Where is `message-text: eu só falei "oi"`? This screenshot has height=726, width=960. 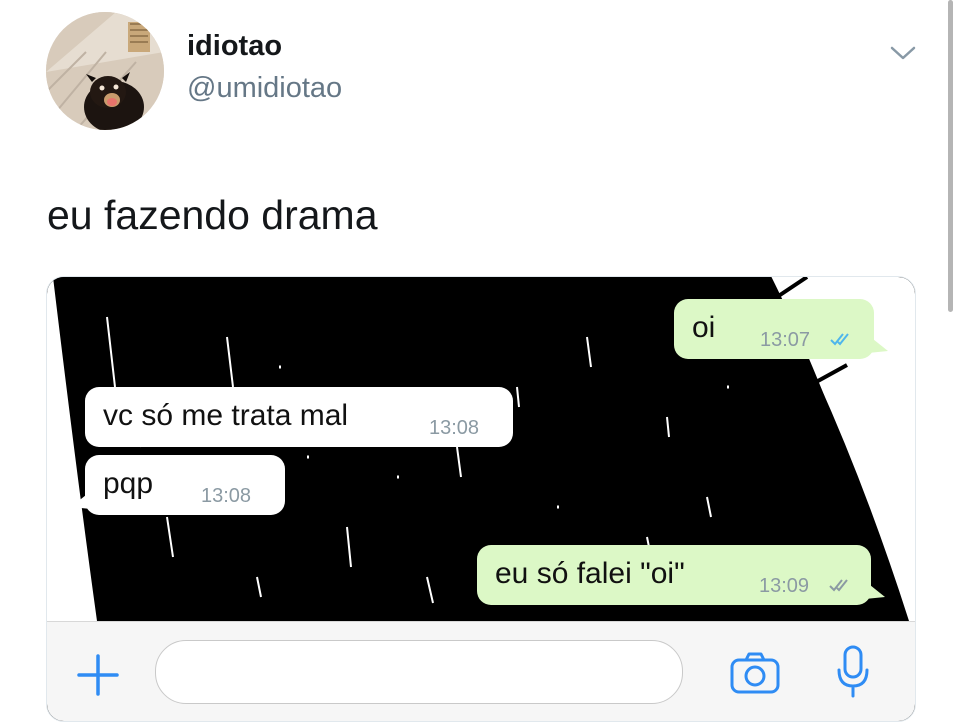
message-text: eu só falei "oi" is located at coordinates (590, 573).